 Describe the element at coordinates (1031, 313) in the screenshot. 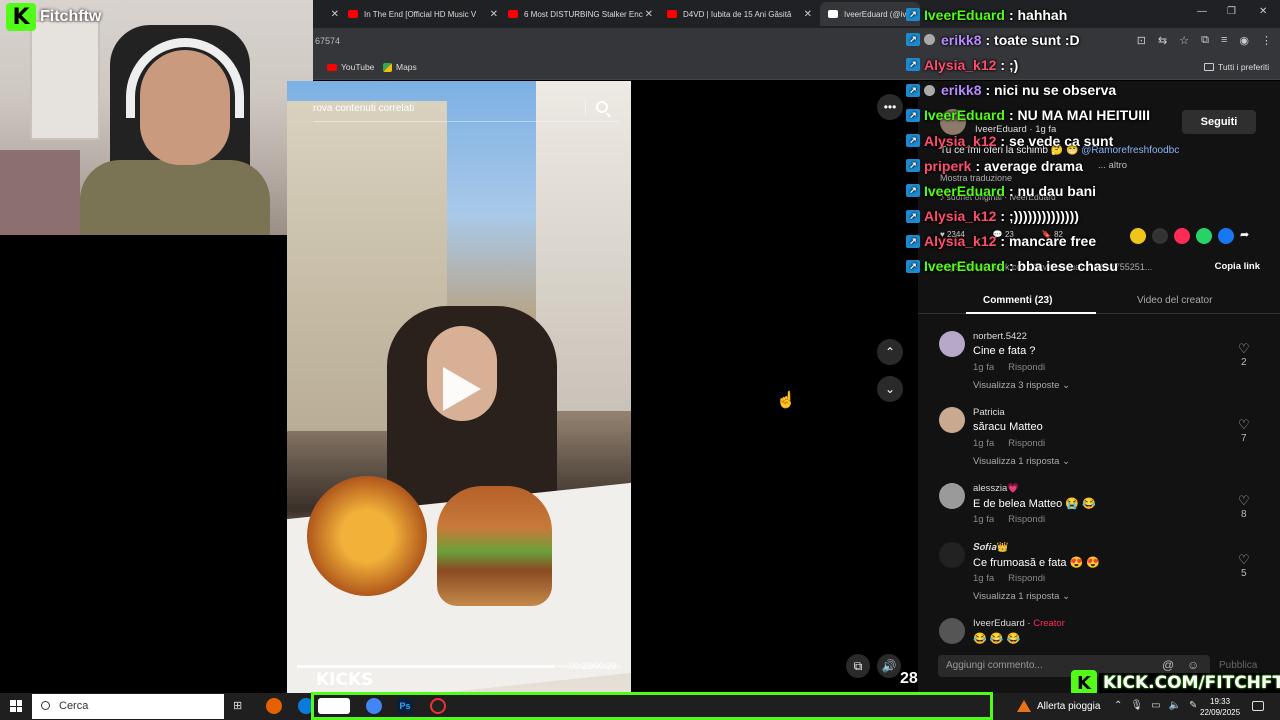

I see `active-tab-indicator` at that location.